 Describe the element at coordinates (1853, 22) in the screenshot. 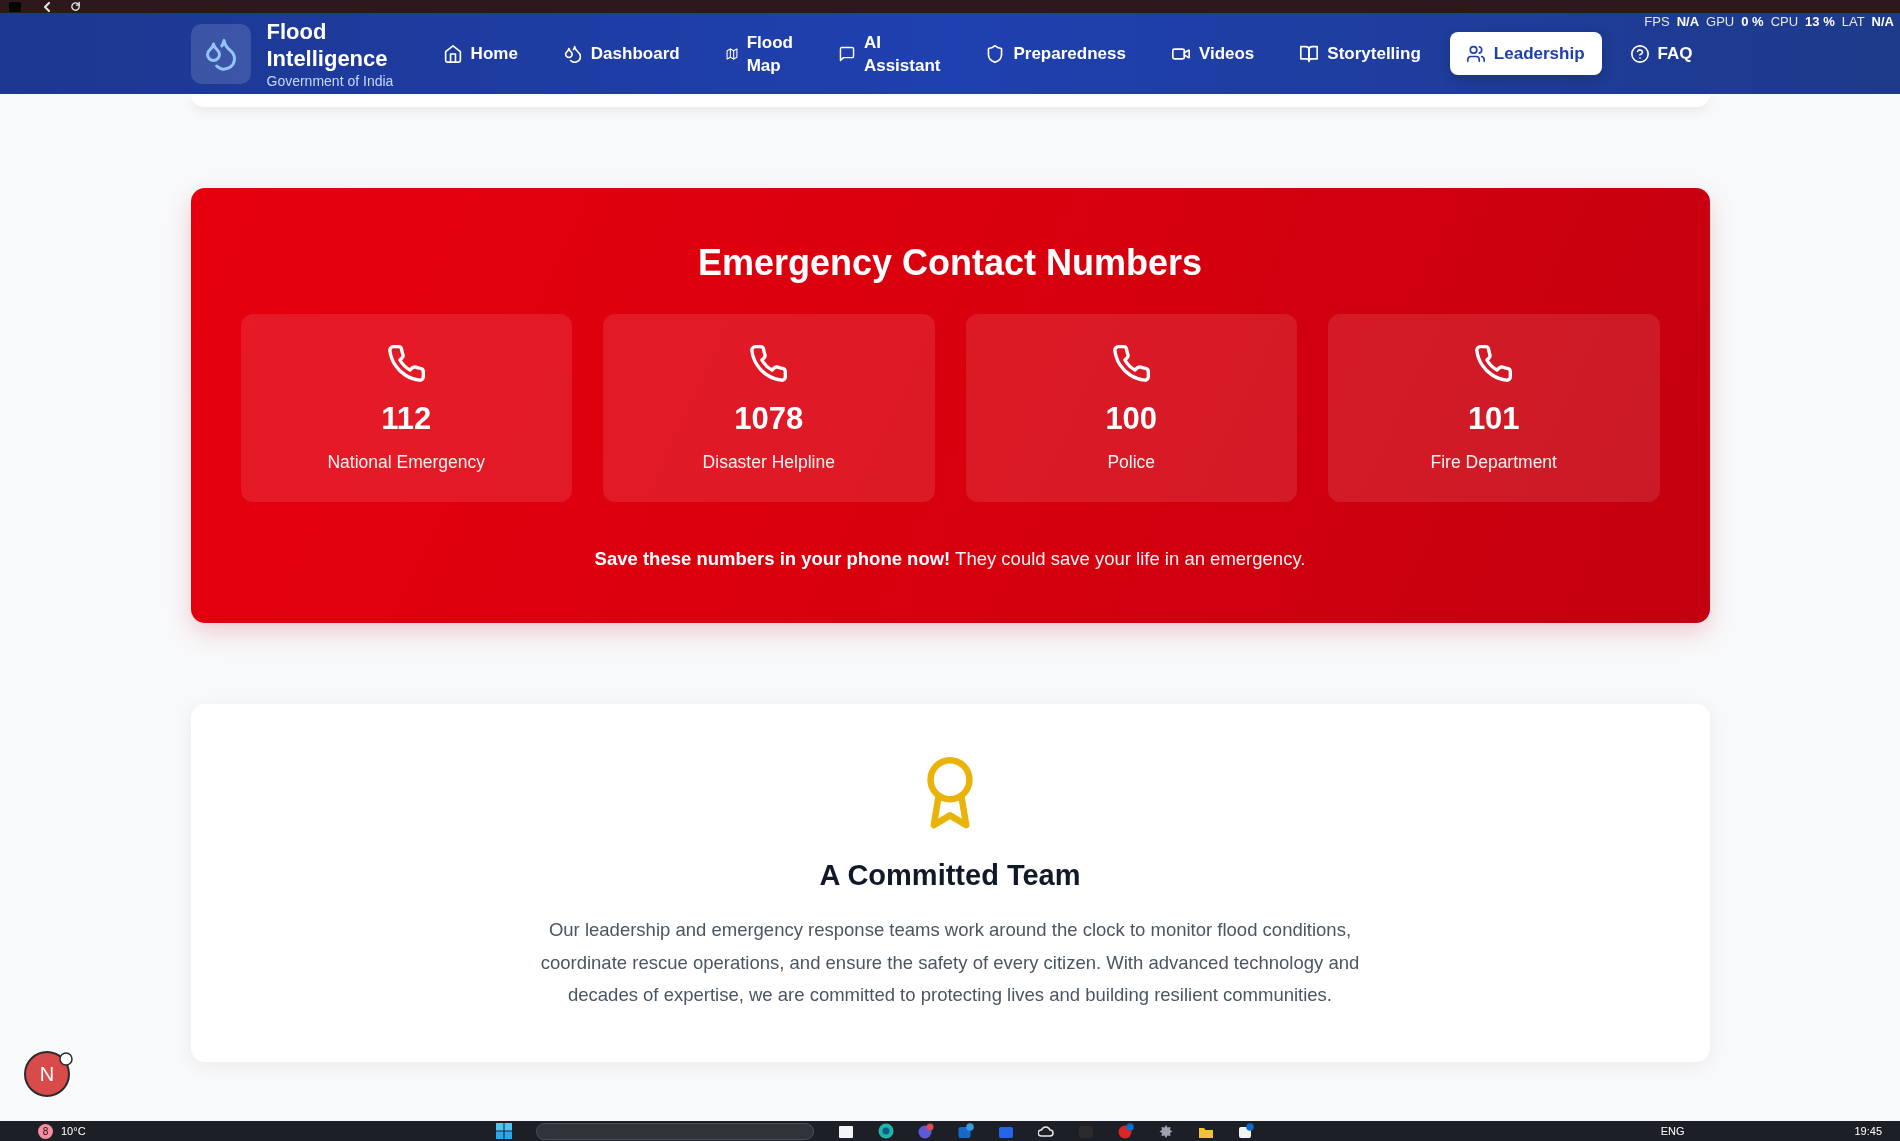

I see `perf-label: LAT` at that location.